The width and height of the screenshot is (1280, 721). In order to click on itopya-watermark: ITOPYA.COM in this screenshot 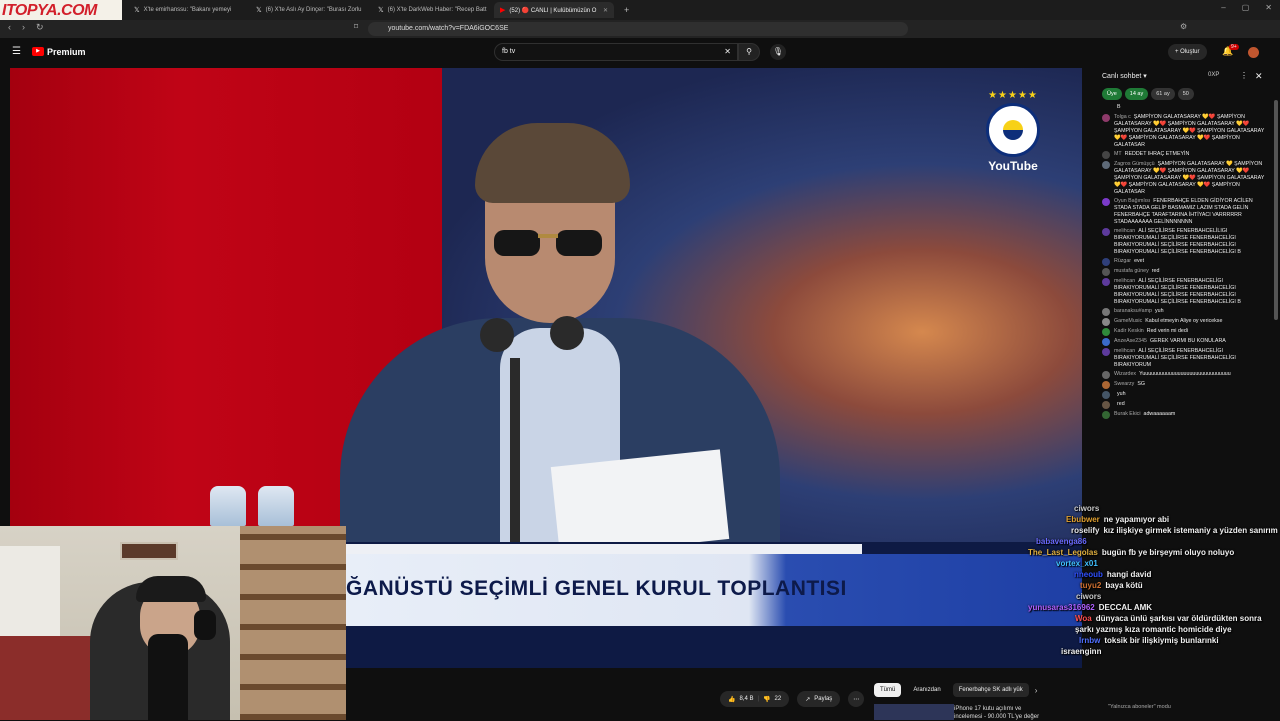, I will do `click(61, 11)`.